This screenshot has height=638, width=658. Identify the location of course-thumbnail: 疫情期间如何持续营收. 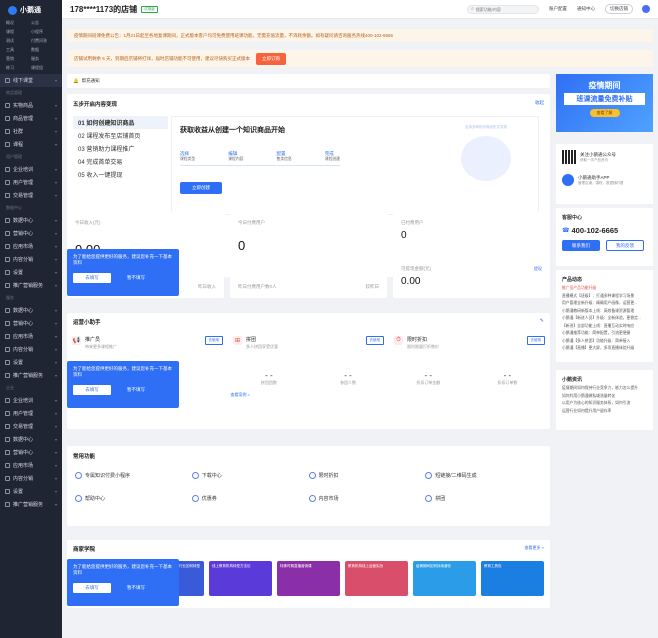
(444, 578).